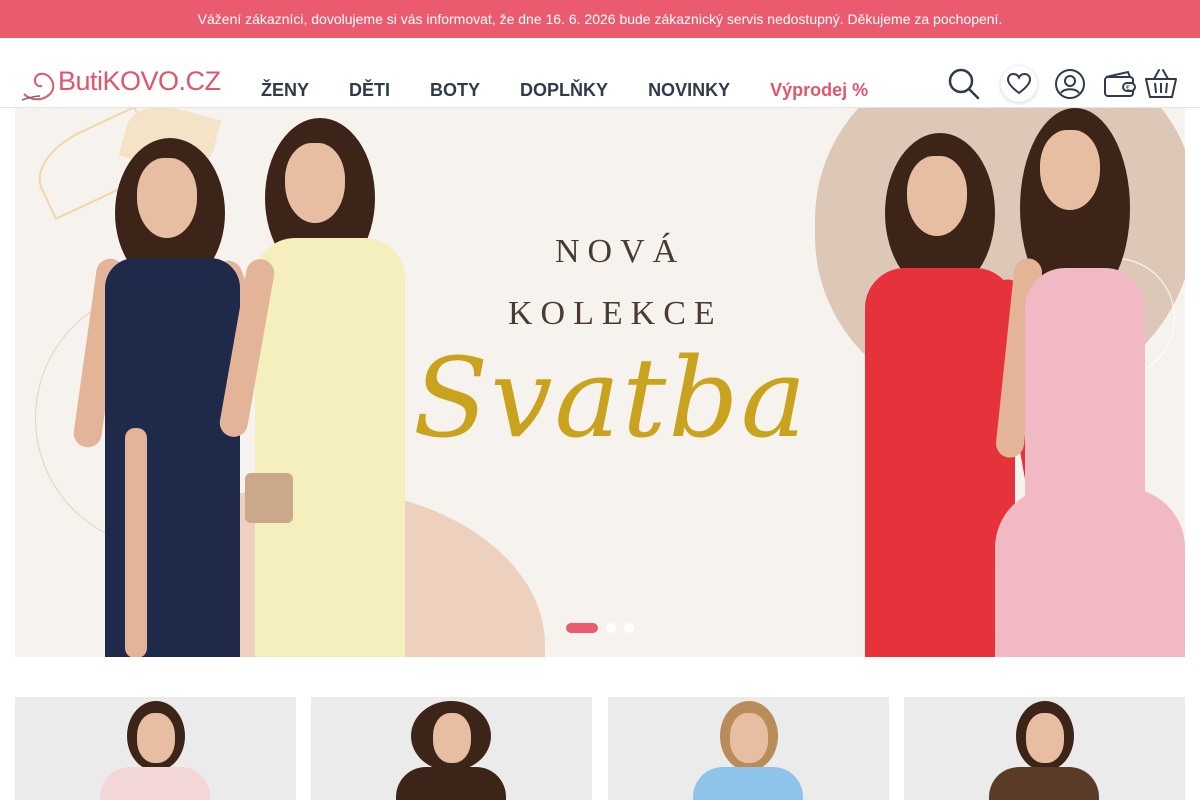 Image resolution: width=1200 pixels, height=800 pixels. What do you see at coordinates (600, 748) in the screenshot?
I see `category-tiles` at bounding box center [600, 748].